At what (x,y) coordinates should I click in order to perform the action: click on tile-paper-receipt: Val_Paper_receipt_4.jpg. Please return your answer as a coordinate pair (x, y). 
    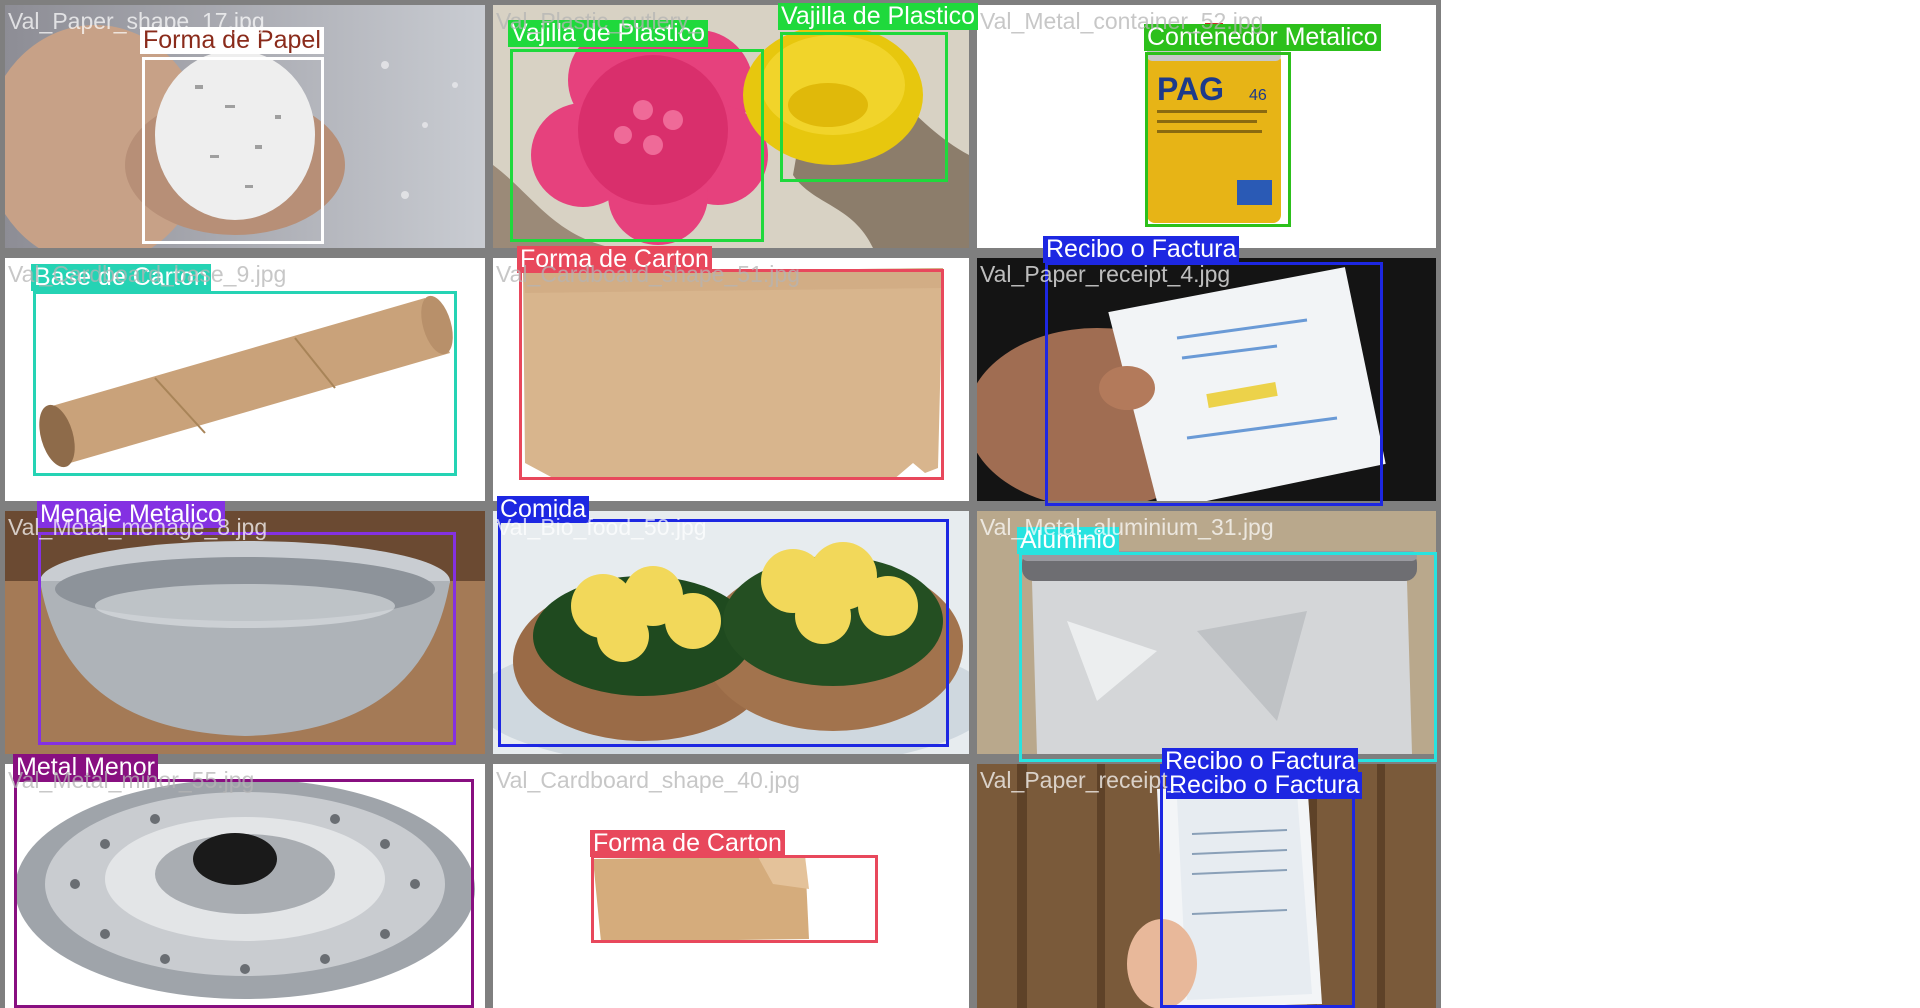
    Looking at the image, I should click on (1206, 379).